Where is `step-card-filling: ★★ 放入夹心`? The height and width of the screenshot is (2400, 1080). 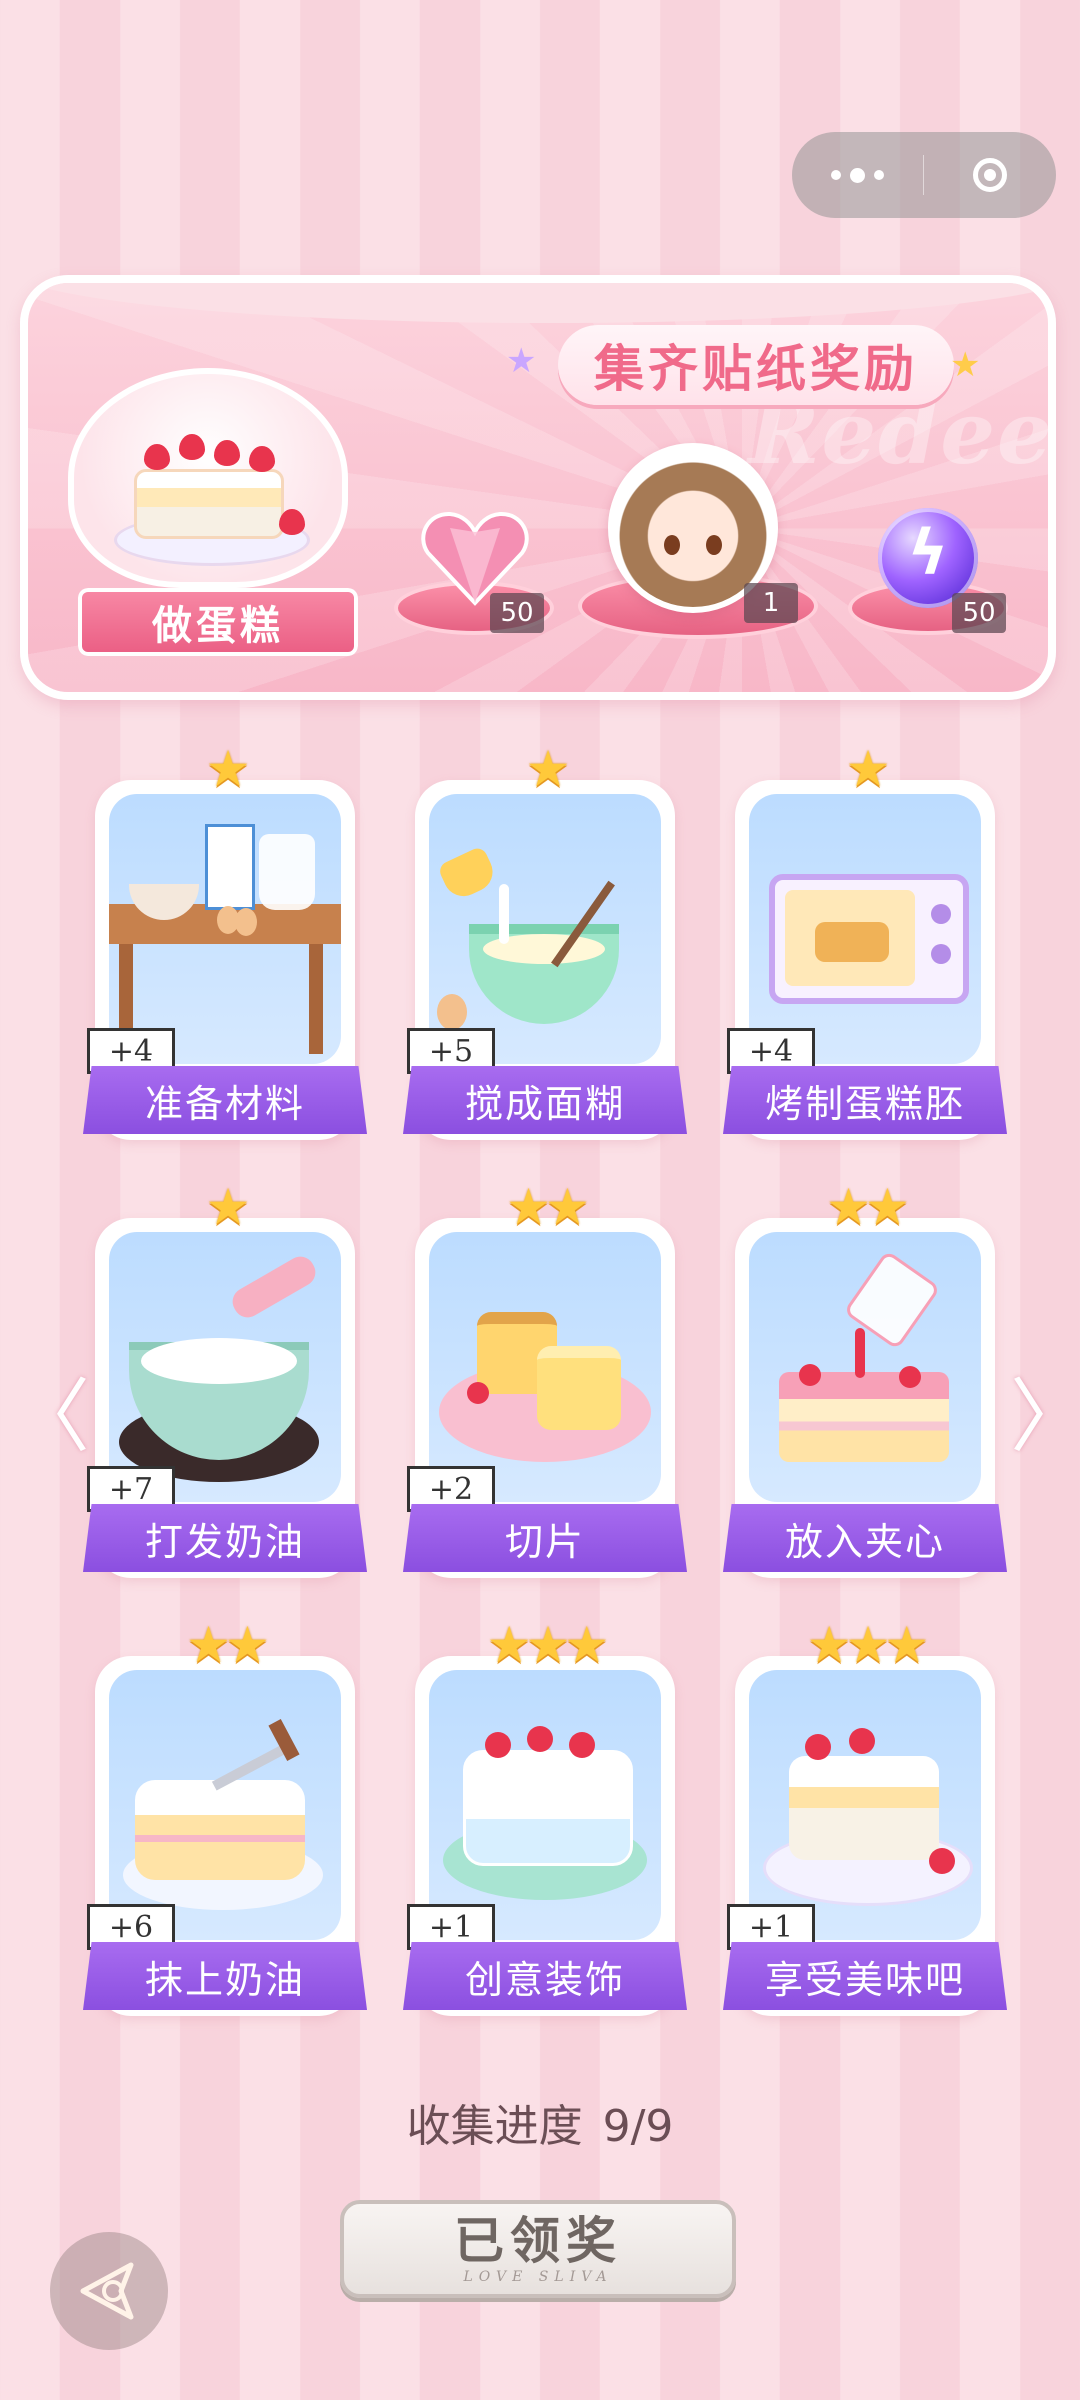 step-card-filling: ★★ 放入夹心 is located at coordinates (865, 1378).